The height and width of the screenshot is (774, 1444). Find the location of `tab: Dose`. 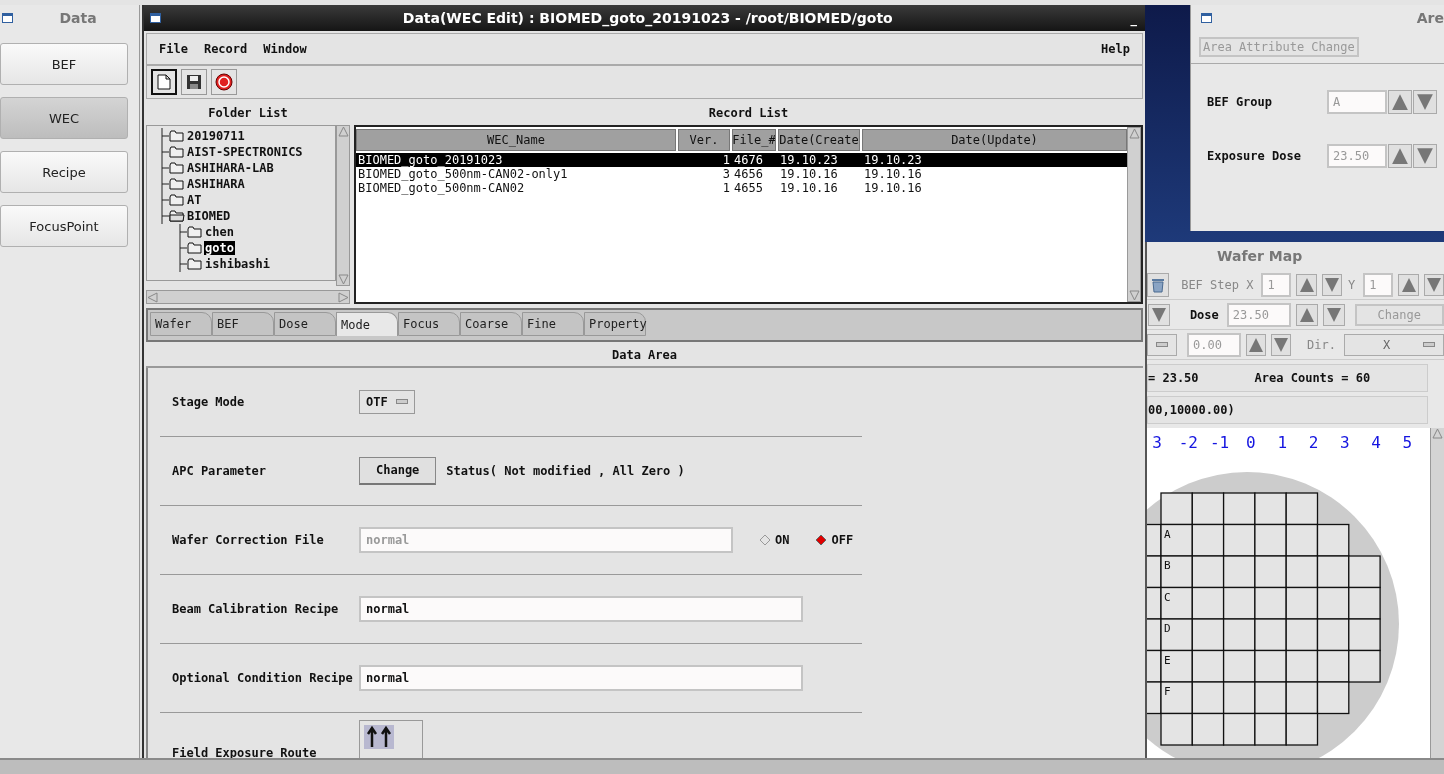

tab: Dose is located at coordinates (305, 324).